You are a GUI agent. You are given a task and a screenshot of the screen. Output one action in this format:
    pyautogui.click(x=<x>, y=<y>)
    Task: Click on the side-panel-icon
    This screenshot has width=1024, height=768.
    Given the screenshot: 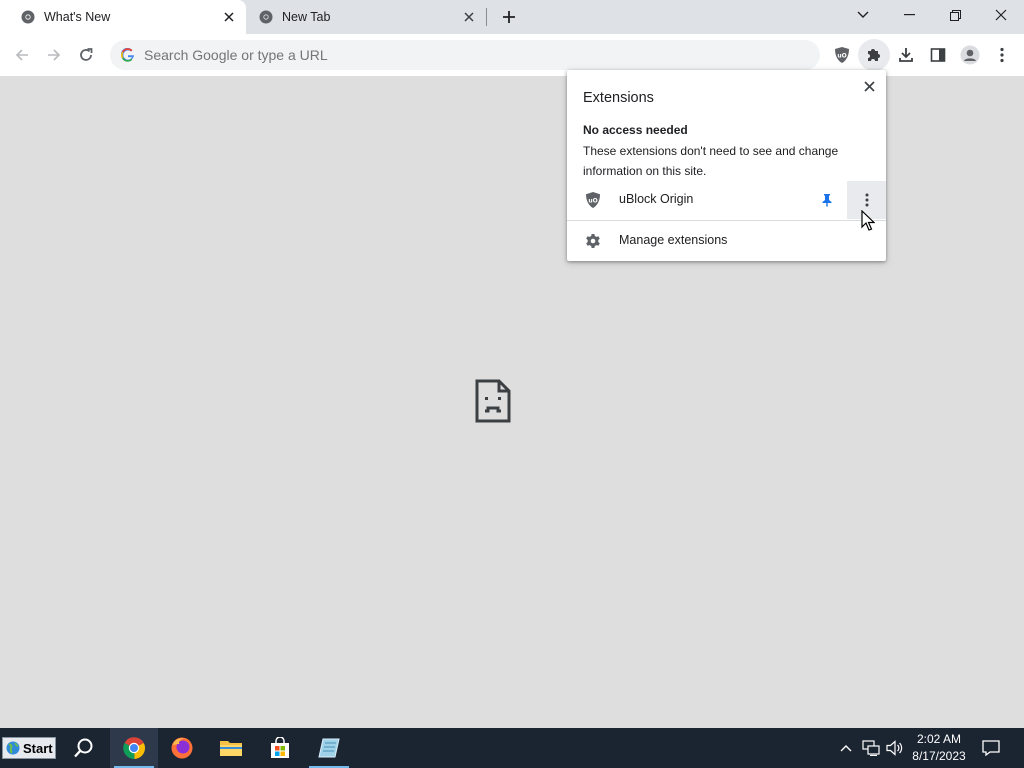 What is the action you would take?
    pyautogui.click(x=938, y=55)
    